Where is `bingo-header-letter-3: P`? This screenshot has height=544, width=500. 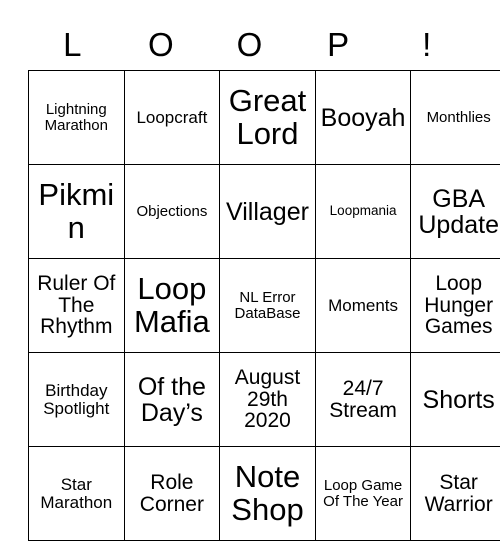
bingo-header-letter-3: P is located at coordinates (338, 44).